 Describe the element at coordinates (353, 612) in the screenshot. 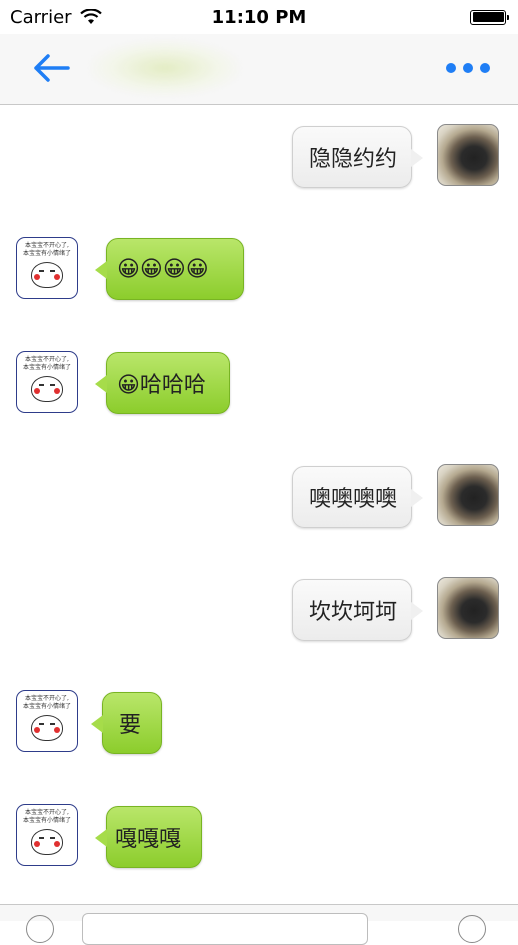

I see `message-text: 坎坎坷坷` at that location.